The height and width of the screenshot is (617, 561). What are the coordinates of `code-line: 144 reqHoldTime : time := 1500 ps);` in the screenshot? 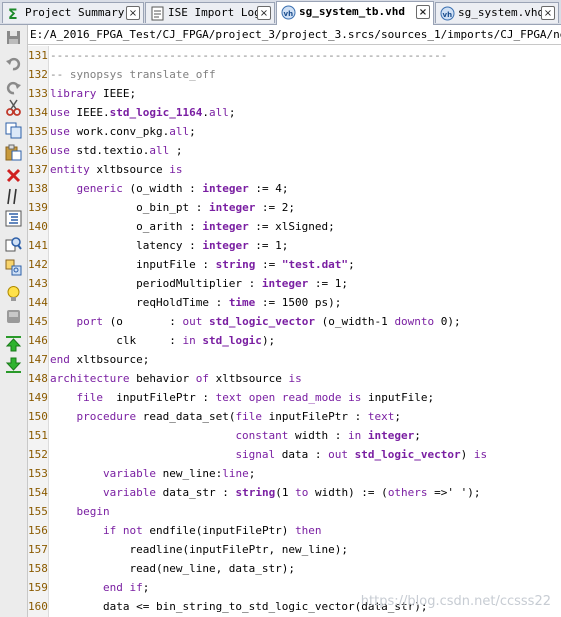 It's located at (294, 302).